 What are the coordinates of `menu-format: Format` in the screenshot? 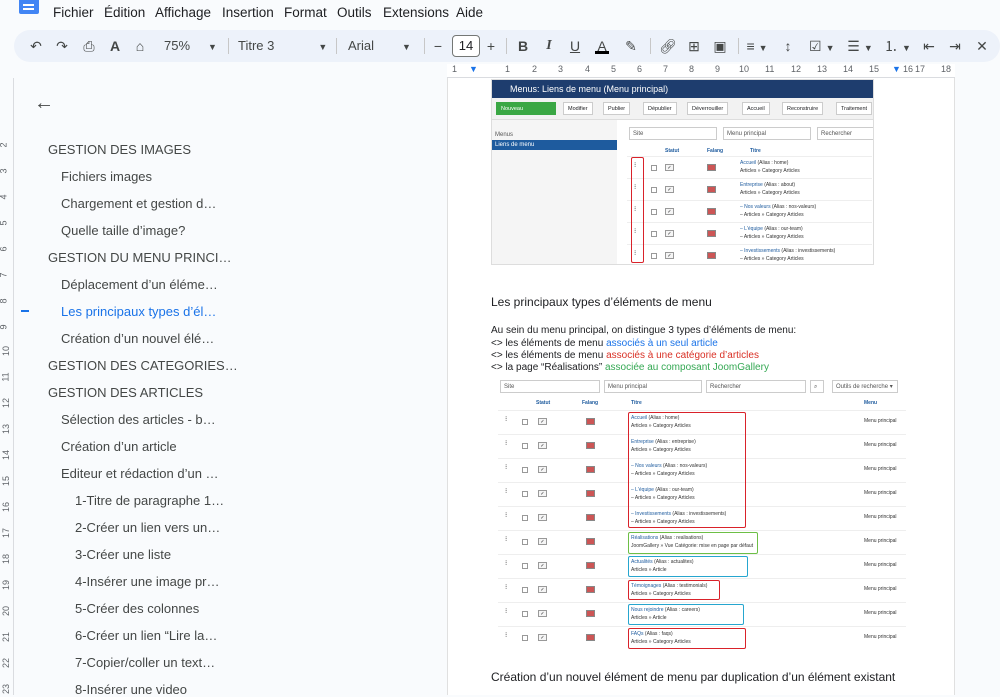 It's located at (305, 12).